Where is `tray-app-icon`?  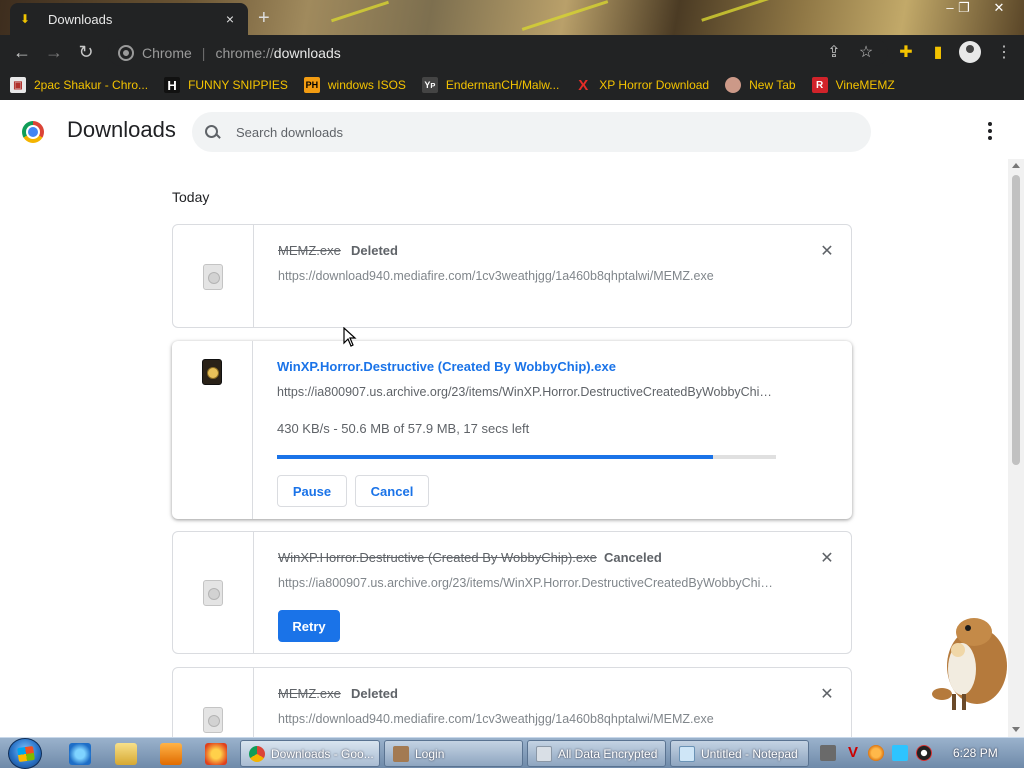
tray-app-icon is located at coordinates (828, 753).